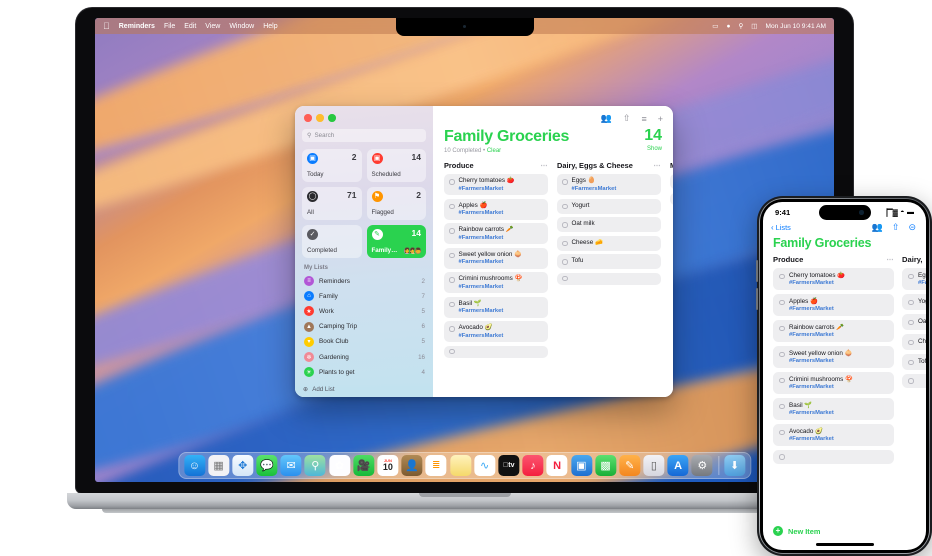  Describe the element at coordinates (630, 465) in the screenshot. I see `dock-item-pages: ✎` at that location.